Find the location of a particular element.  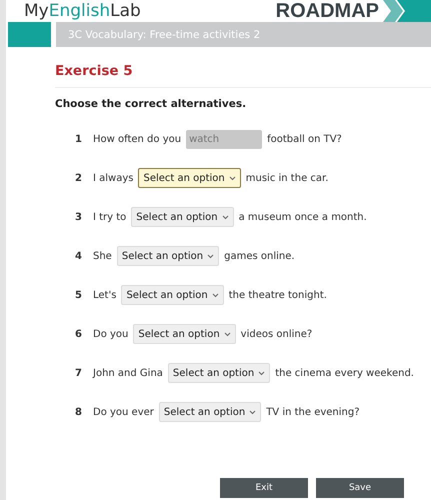

sentence-text: I try to is located at coordinates (109, 217).